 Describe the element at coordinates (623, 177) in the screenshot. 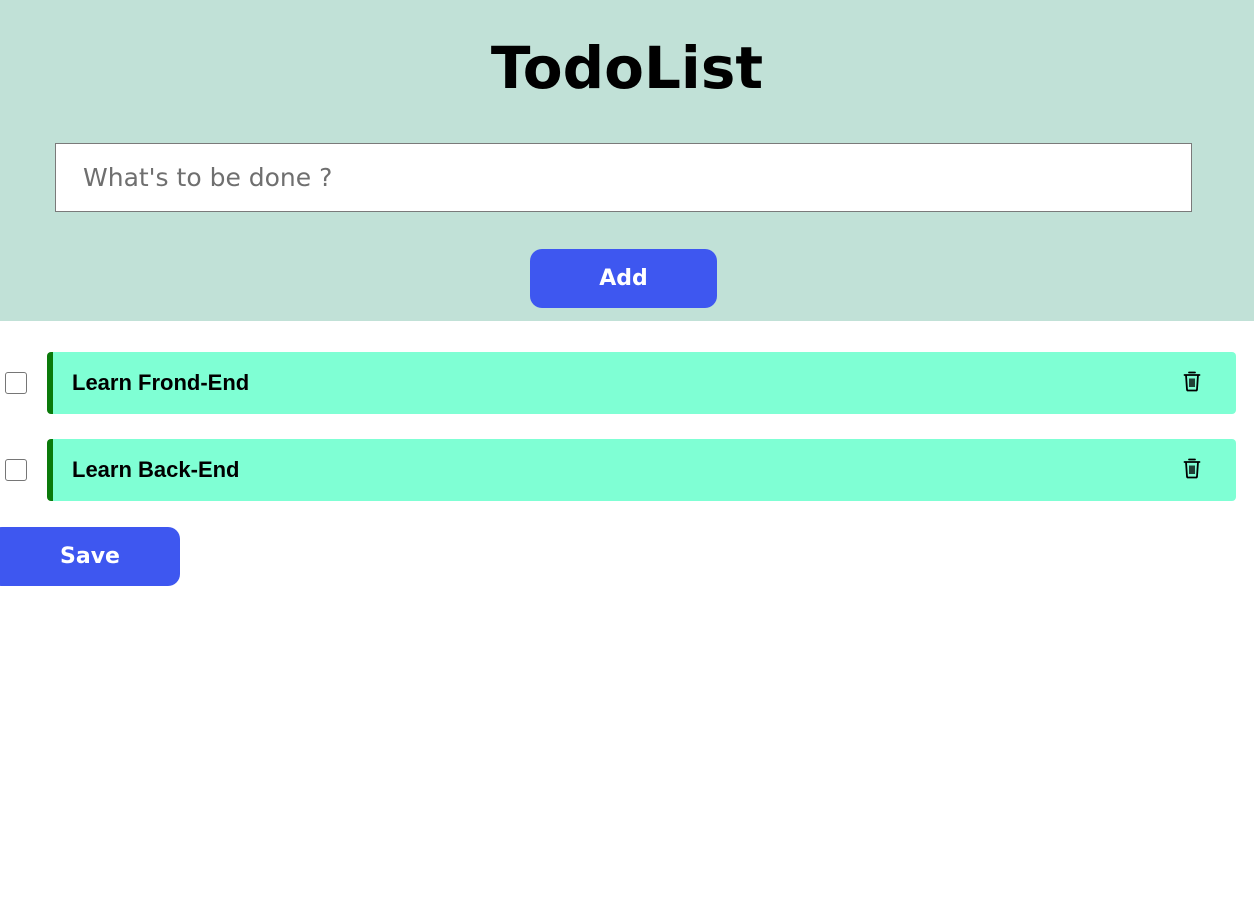

I see `todo-input` at that location.